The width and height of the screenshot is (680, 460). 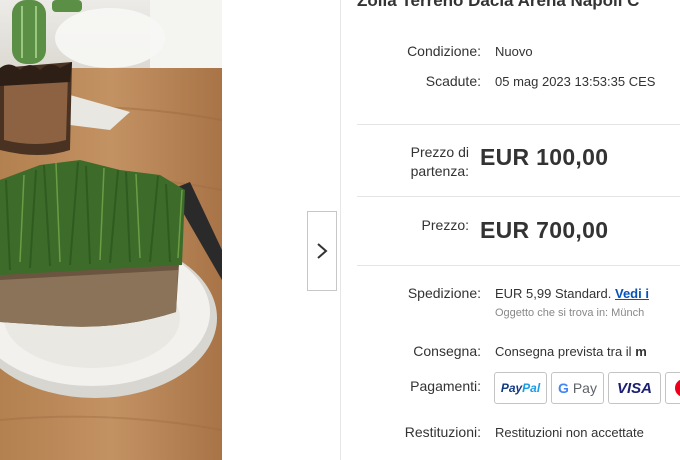 I want to click on starting-price-label-line2: partenza:, so click(x=439, y=171).